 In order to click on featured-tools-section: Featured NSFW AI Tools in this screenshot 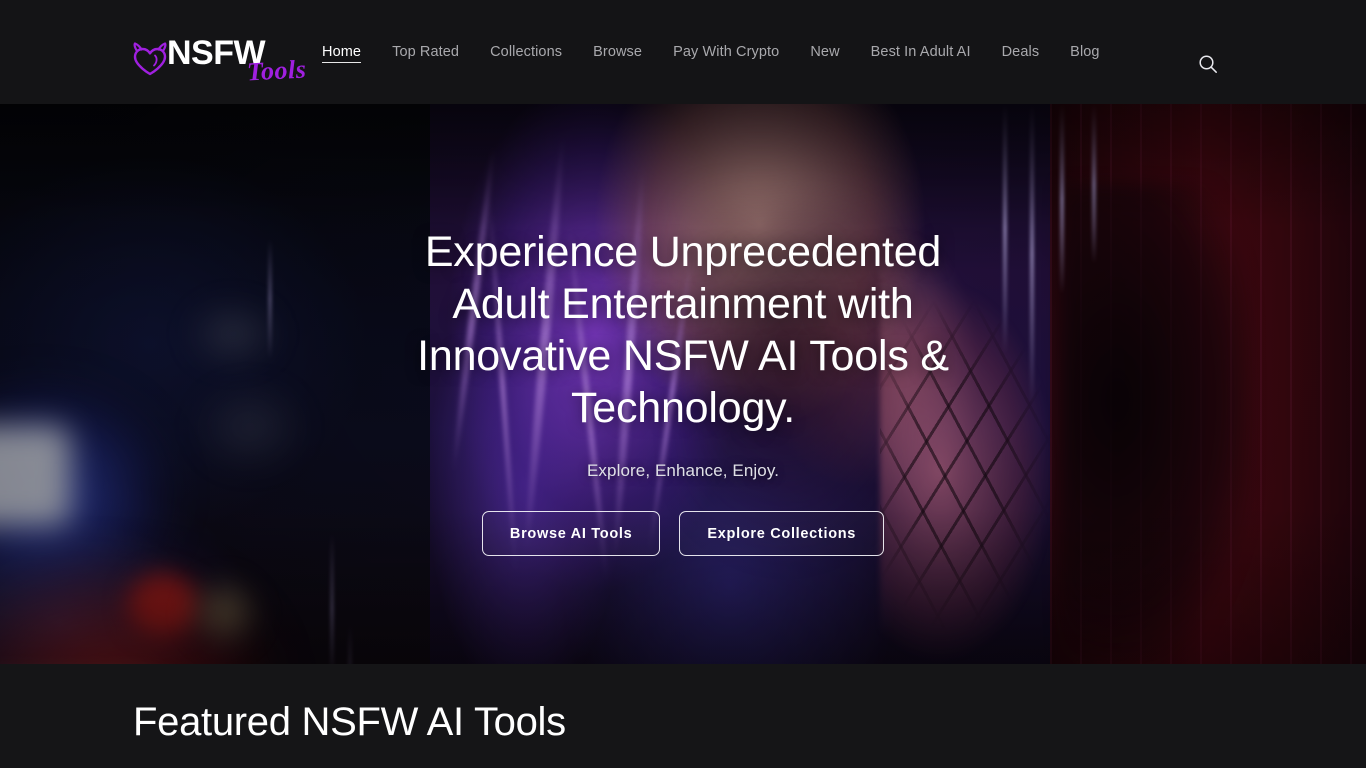, I will do `click(683, 716)`.